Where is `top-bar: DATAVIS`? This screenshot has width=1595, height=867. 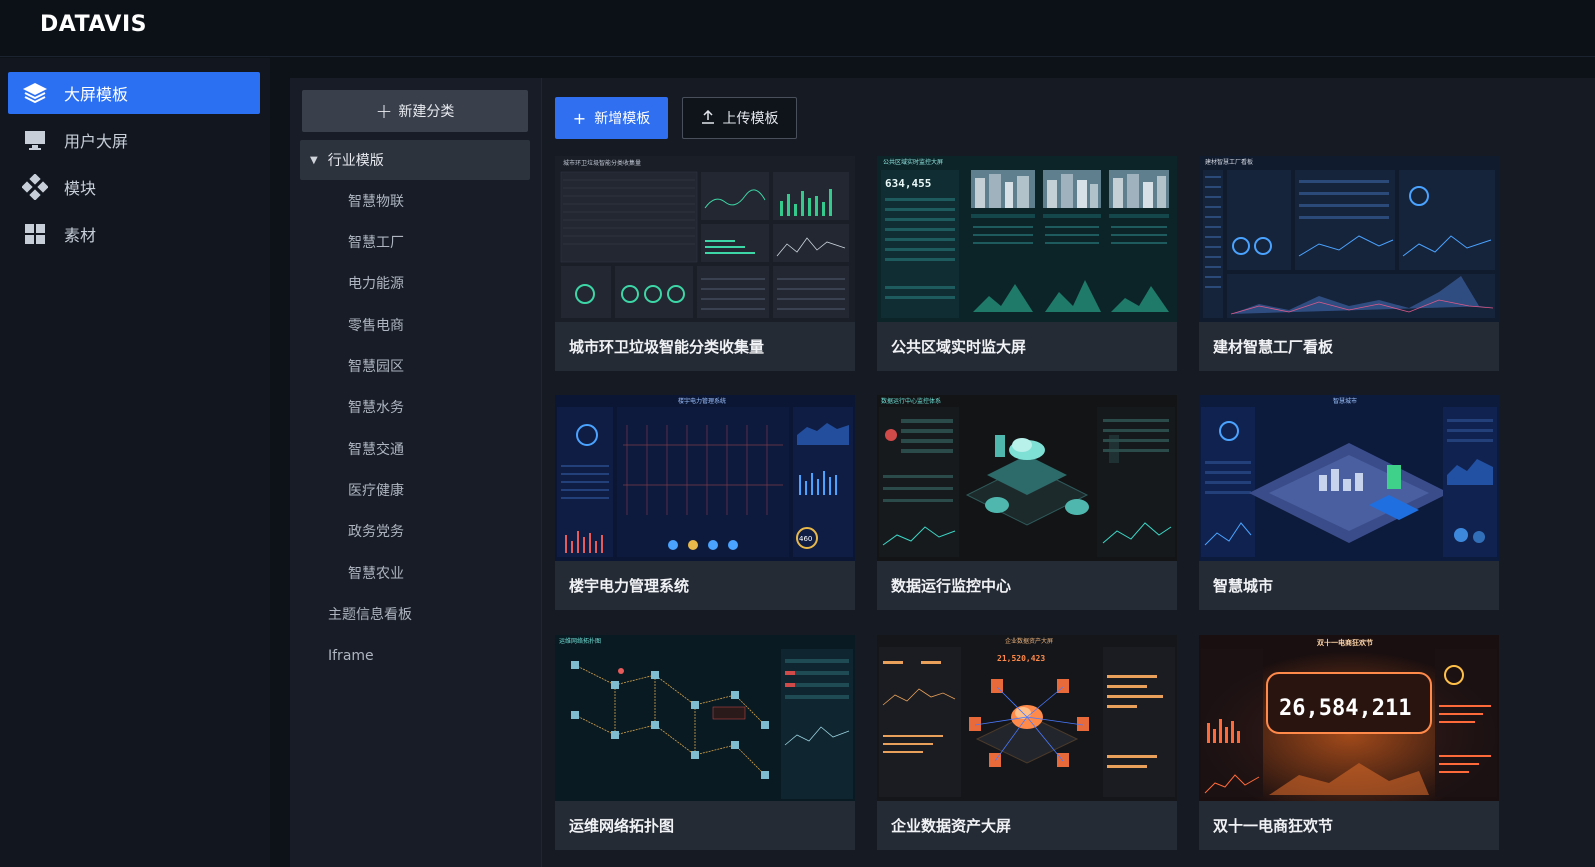 top-bar: DATAVIS is located at coordinates (797, 28).